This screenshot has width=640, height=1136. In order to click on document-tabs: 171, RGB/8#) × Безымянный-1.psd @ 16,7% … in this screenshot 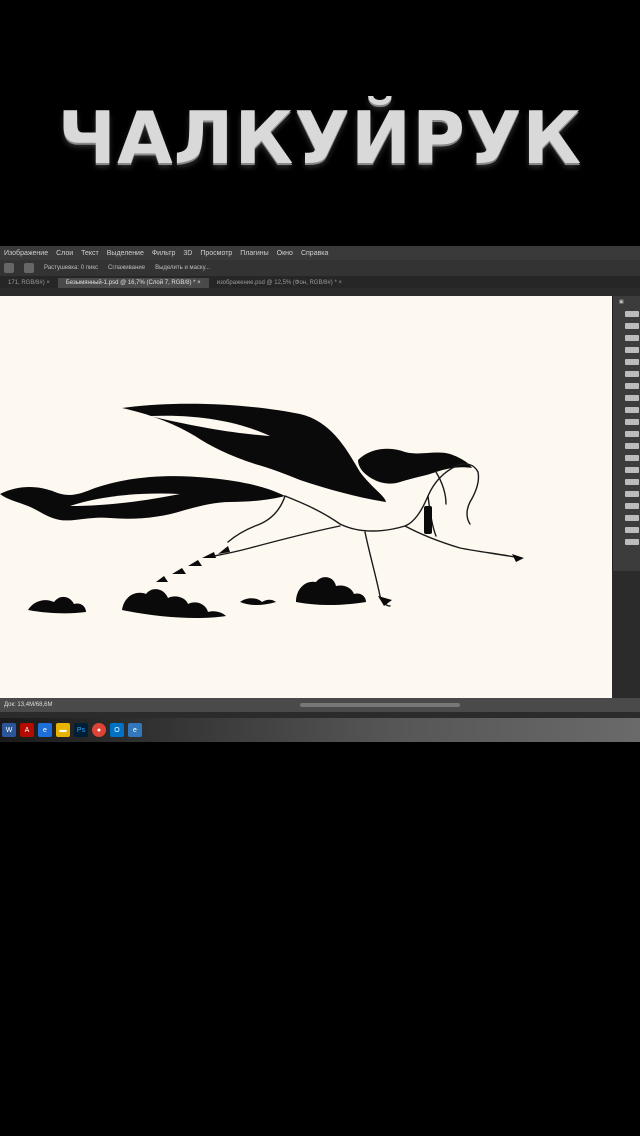, I will do `click(320, 282)`.